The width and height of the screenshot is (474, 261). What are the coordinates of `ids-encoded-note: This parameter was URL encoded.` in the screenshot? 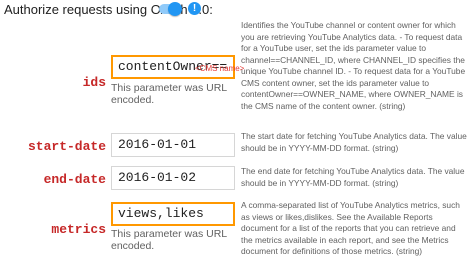 It's located at (169, 94).